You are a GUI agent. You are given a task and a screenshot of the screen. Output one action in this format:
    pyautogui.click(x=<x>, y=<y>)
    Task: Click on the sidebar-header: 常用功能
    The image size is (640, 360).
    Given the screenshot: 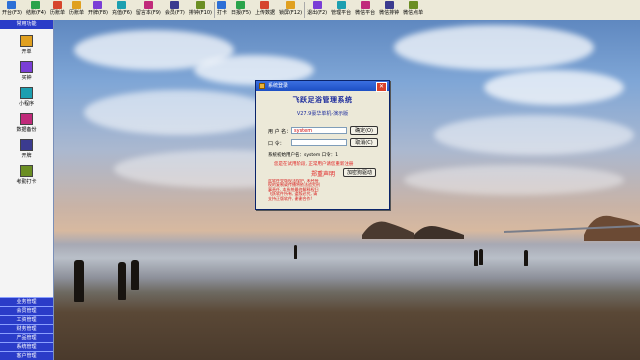 What is the action you would take?
    pyautogui.click(x=26, y=24)
    